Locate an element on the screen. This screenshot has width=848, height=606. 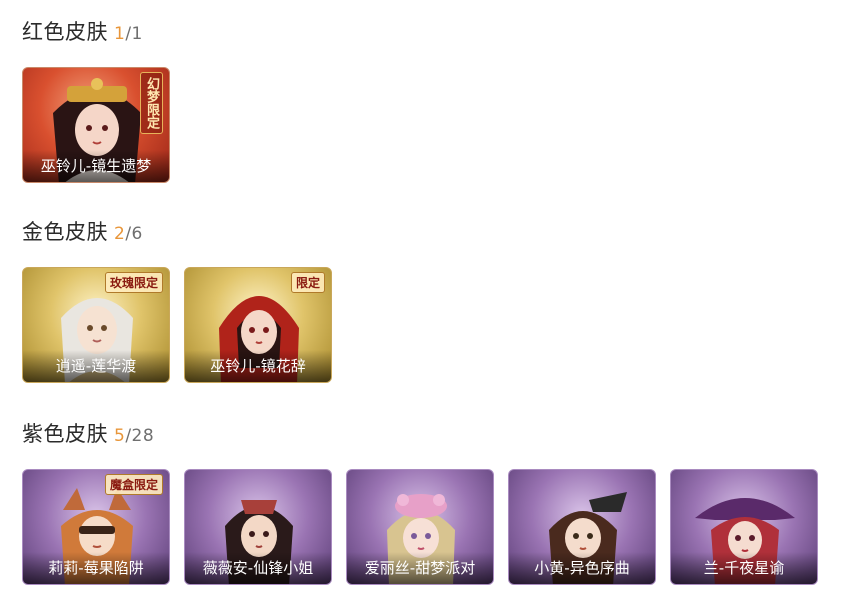
skin-row: 幻梦限定 巫铃儿-镜生遗梦 is located at coordinates (96, 125).